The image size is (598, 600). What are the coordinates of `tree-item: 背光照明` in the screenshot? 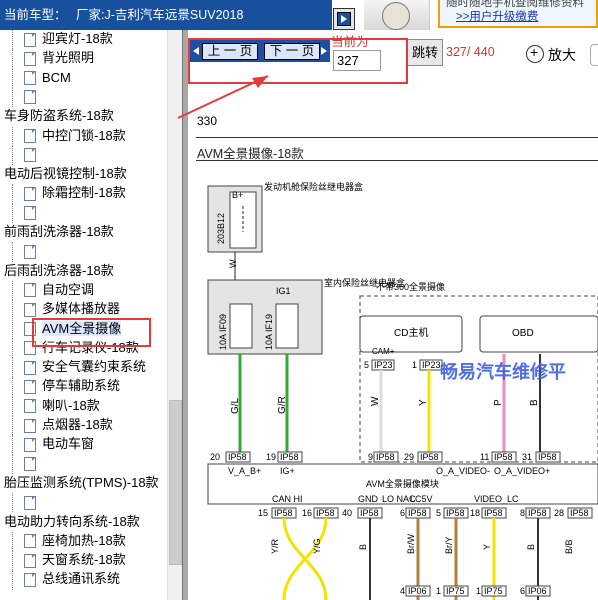 It's located at (53, 59).